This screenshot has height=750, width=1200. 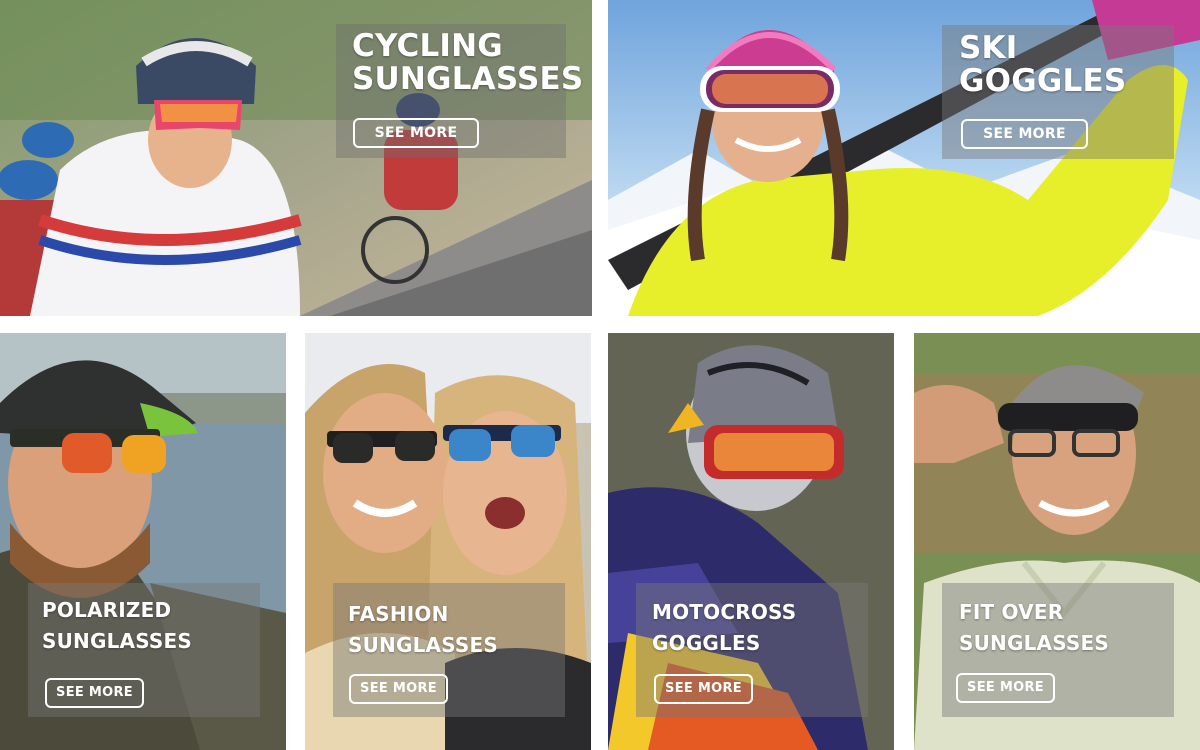 I want to click on title-line-1: SKI, so click(x=988, y=48).